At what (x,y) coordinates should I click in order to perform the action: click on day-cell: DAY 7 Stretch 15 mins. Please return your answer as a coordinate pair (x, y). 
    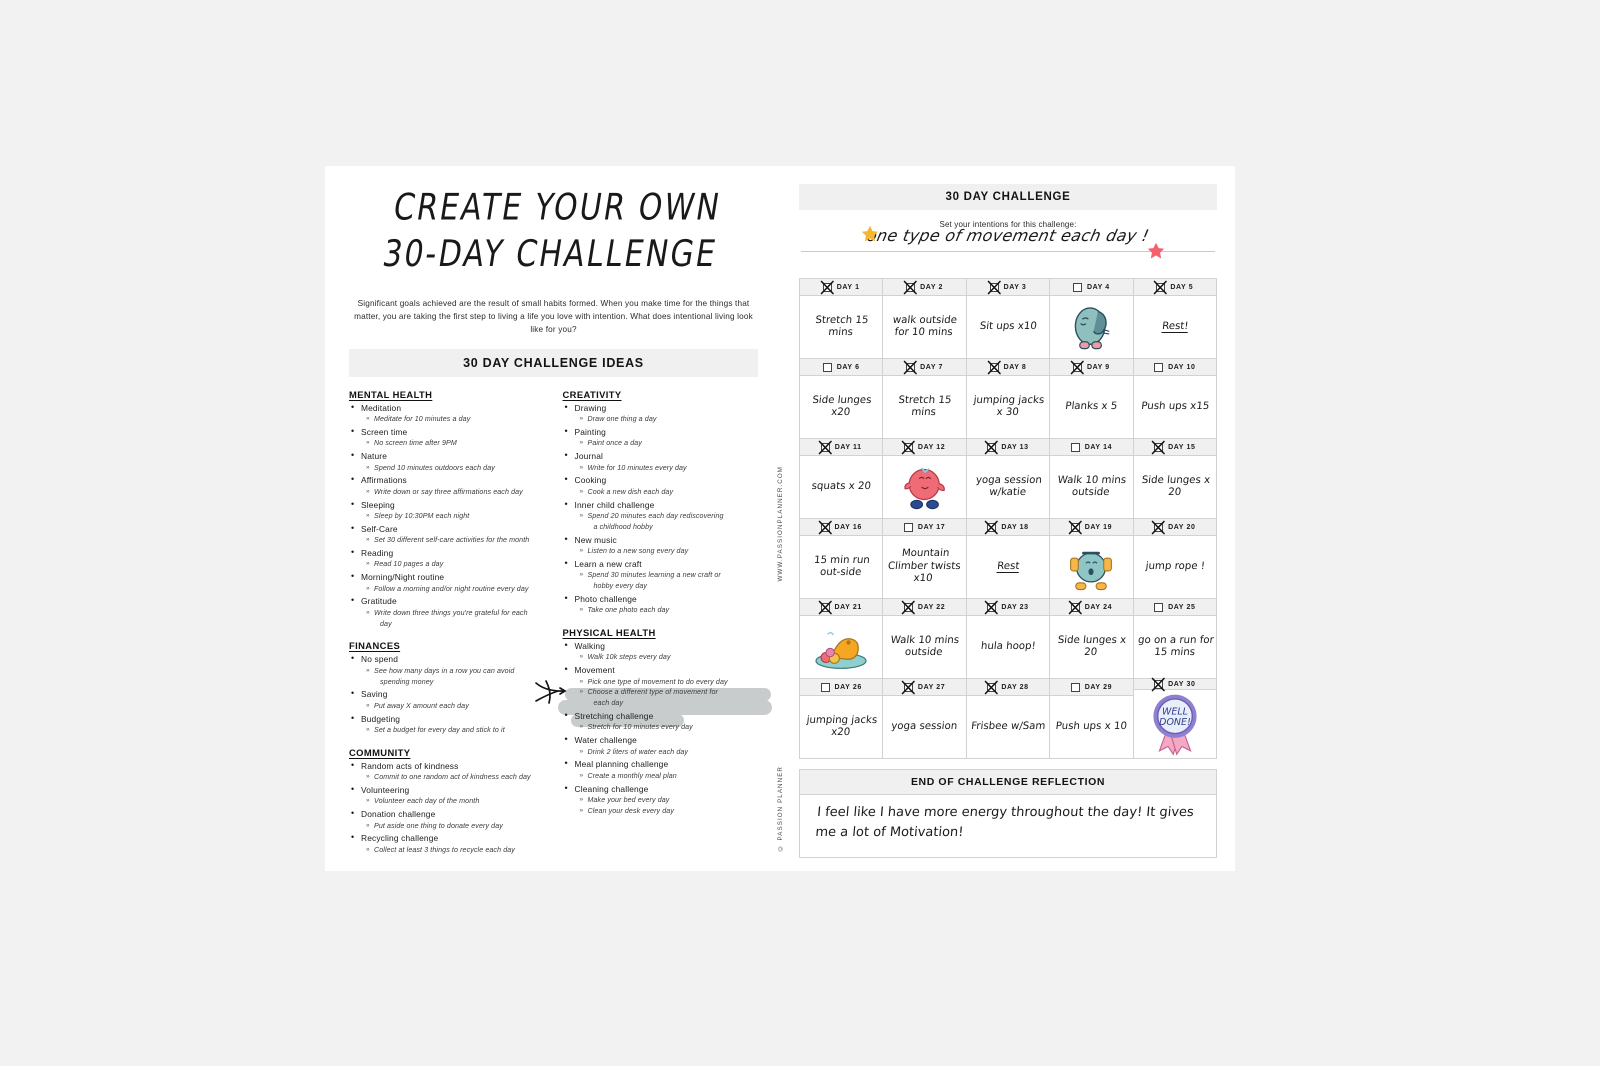
    Looking at the image, I should click on (925, 399).